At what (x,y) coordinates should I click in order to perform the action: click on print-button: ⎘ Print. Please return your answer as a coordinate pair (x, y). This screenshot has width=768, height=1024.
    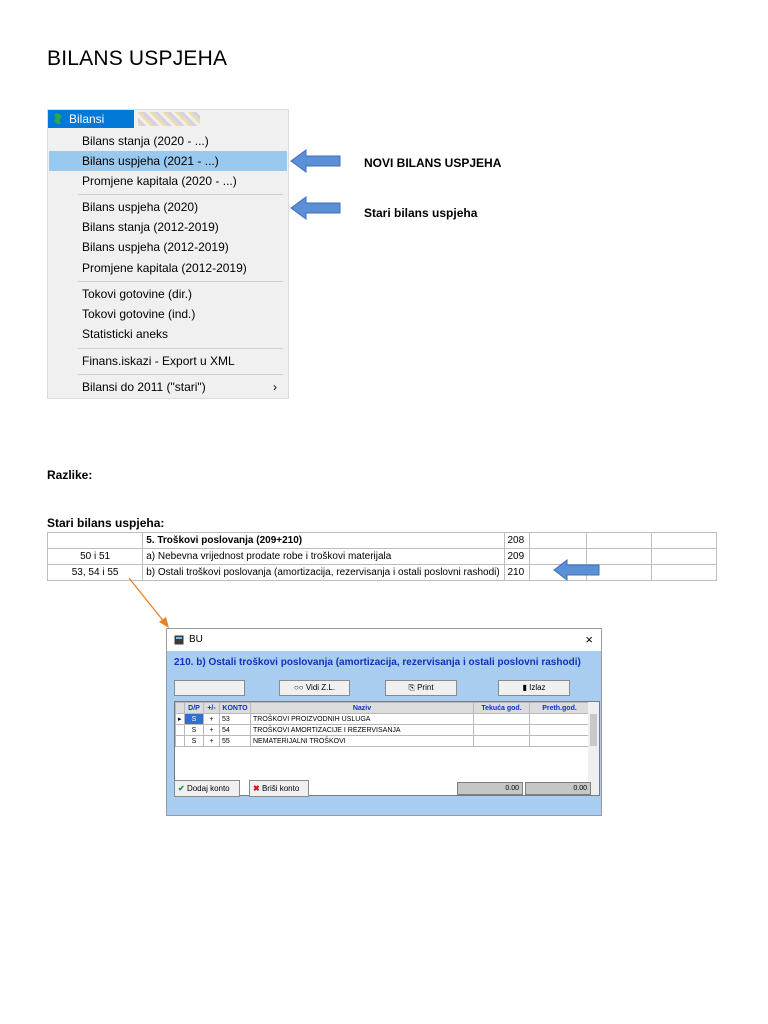
    Looking at the image, I should click on (421, 688).